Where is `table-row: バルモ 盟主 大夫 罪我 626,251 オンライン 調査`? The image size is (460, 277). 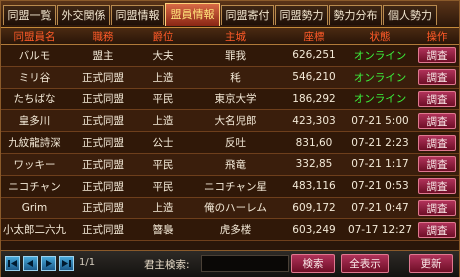 table-row: バルモ 盟主 大夫 罪我 626,251 オンライン 調査 is located at coordinates (230, 56).